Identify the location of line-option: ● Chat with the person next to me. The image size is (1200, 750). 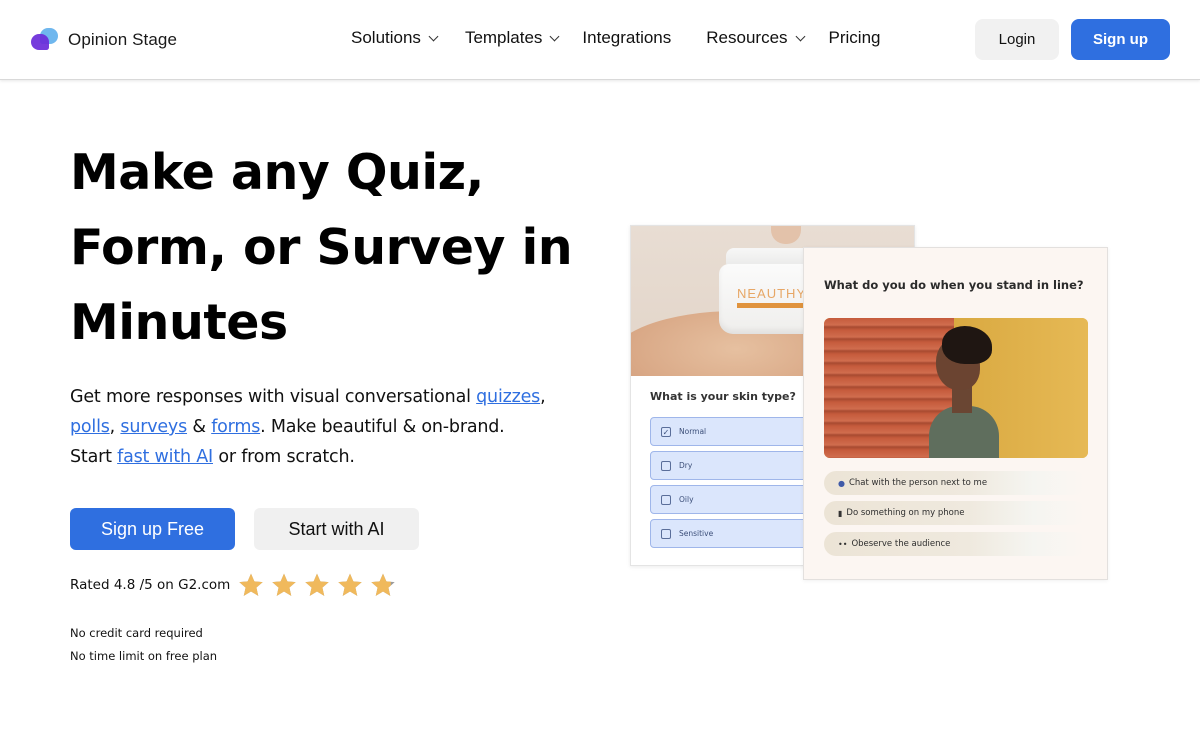
(955, 483).